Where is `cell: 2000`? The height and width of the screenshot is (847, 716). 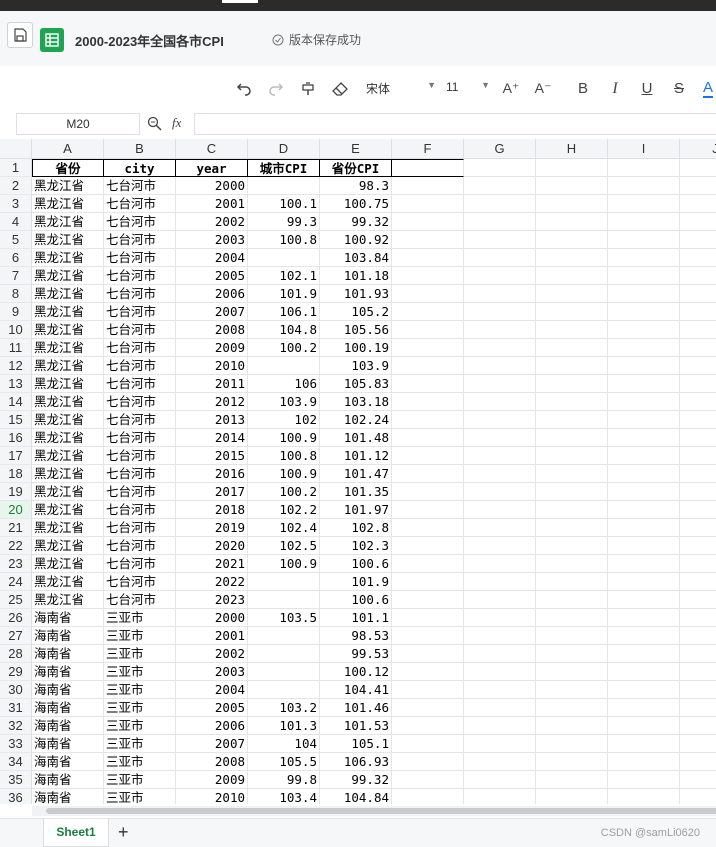 cell: 2000 is located at coordinates (212, 186).